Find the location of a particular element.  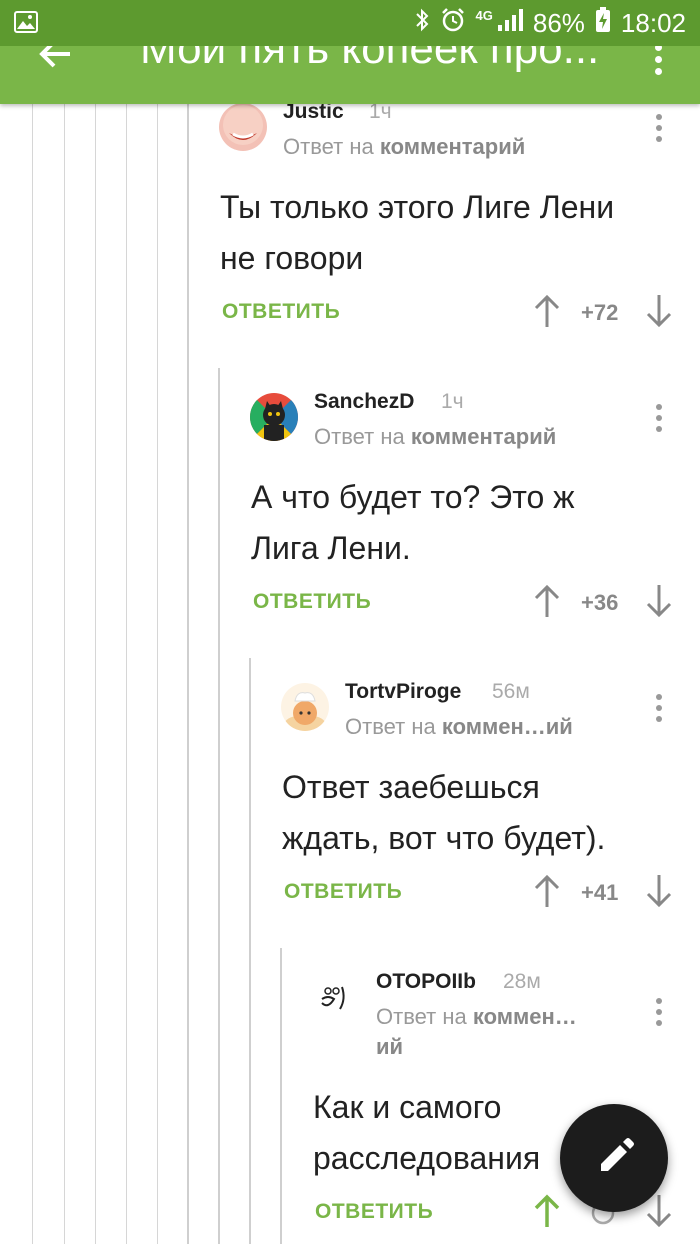

author-name: OTOPOIIb is located at coordinates (426, 982).